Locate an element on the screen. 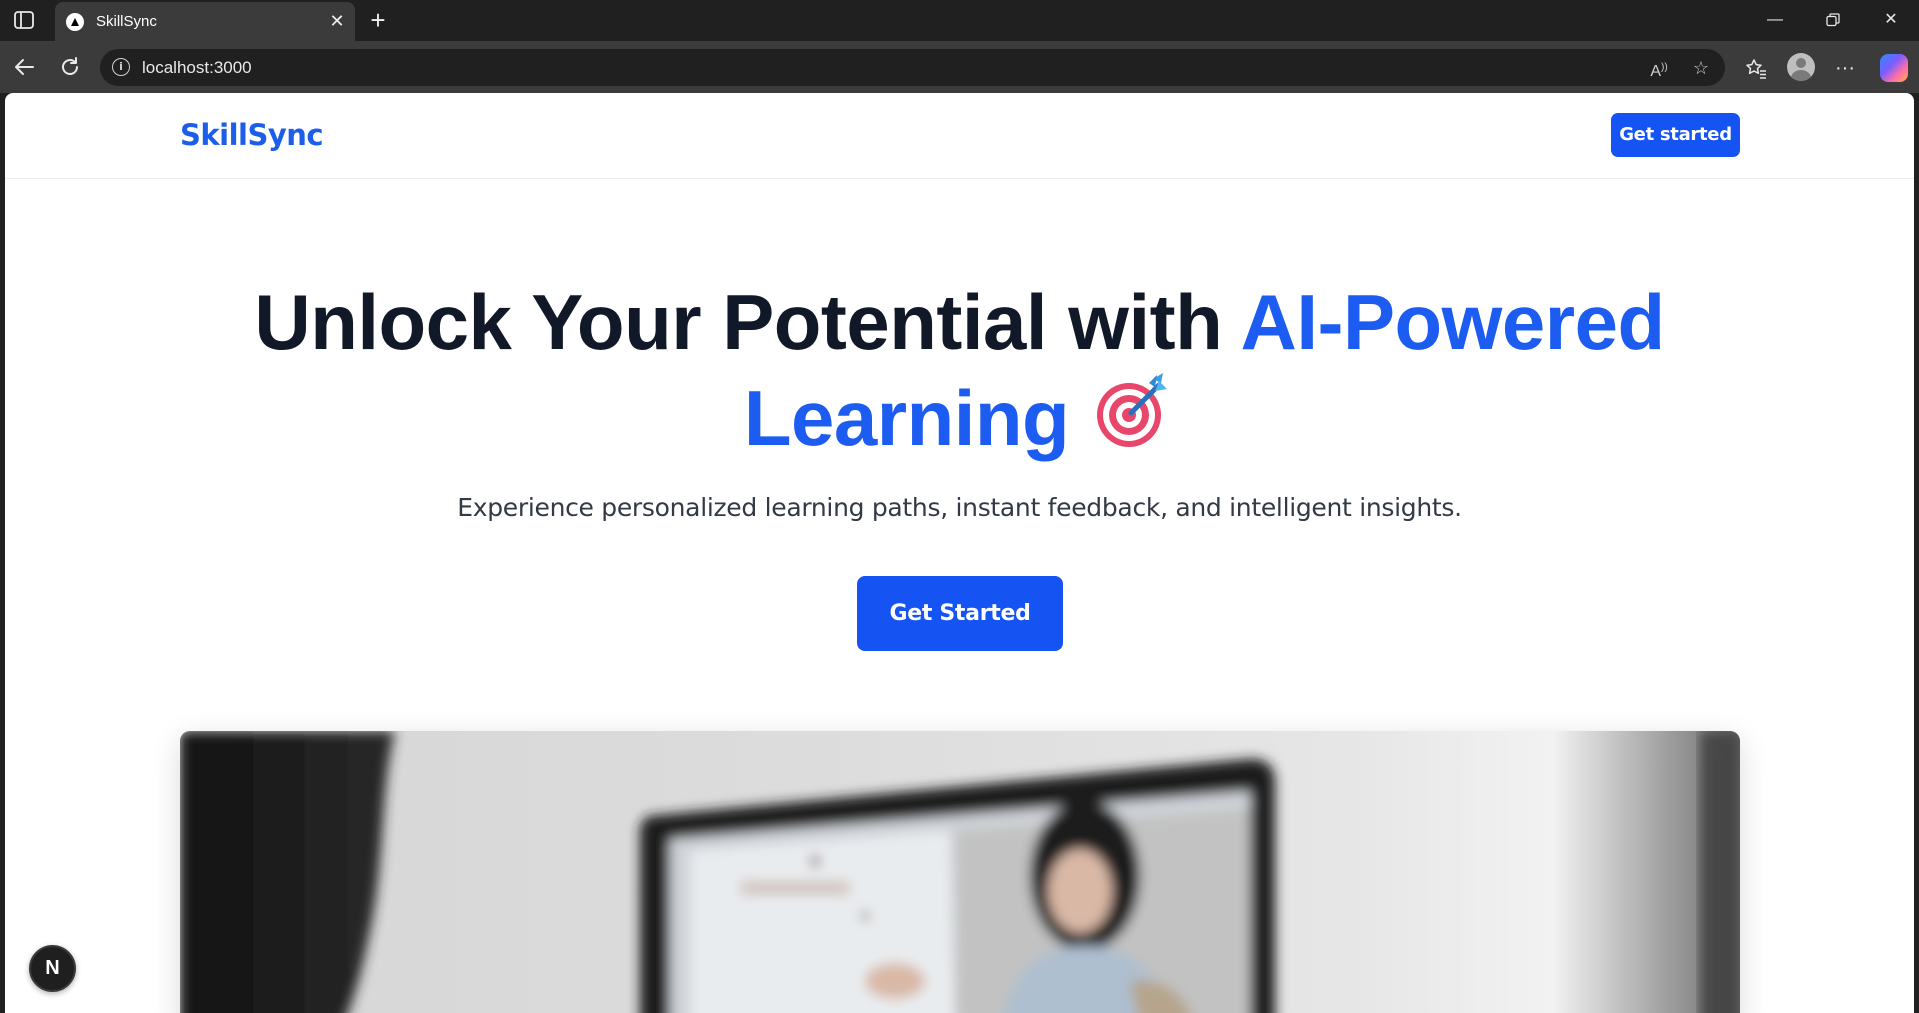 Image resolution: width=1919 pixels, height=1013 pixels. target-icon is located at coordinates (1134, 410).